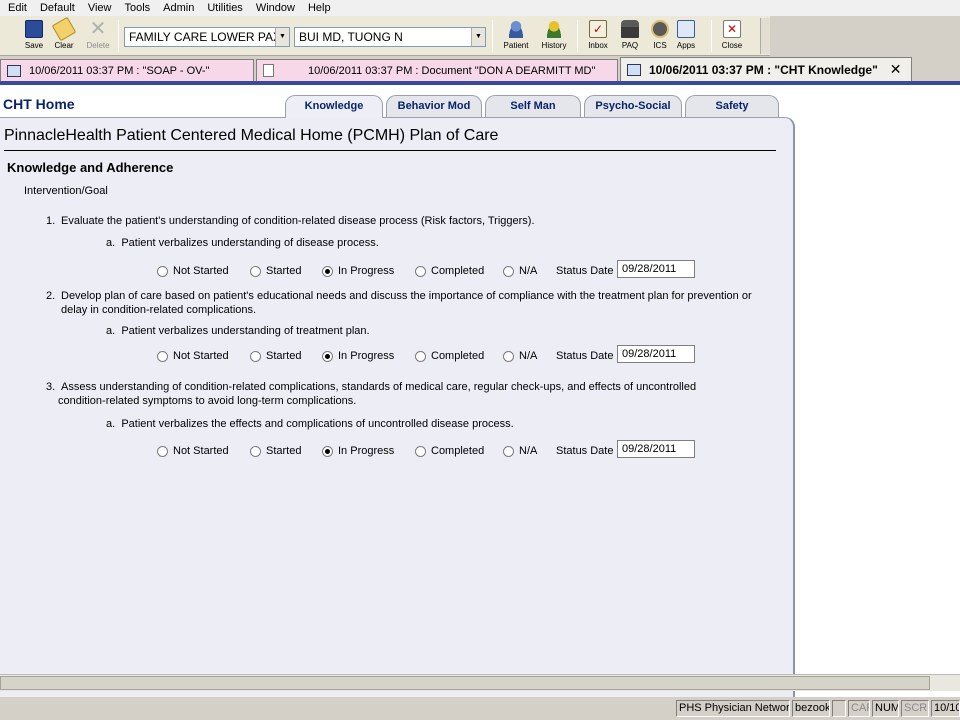 Image resolution: width=960 pixels, height=720 pixels. I want to click on delete-x-icon: ✕, so click(98, 29).